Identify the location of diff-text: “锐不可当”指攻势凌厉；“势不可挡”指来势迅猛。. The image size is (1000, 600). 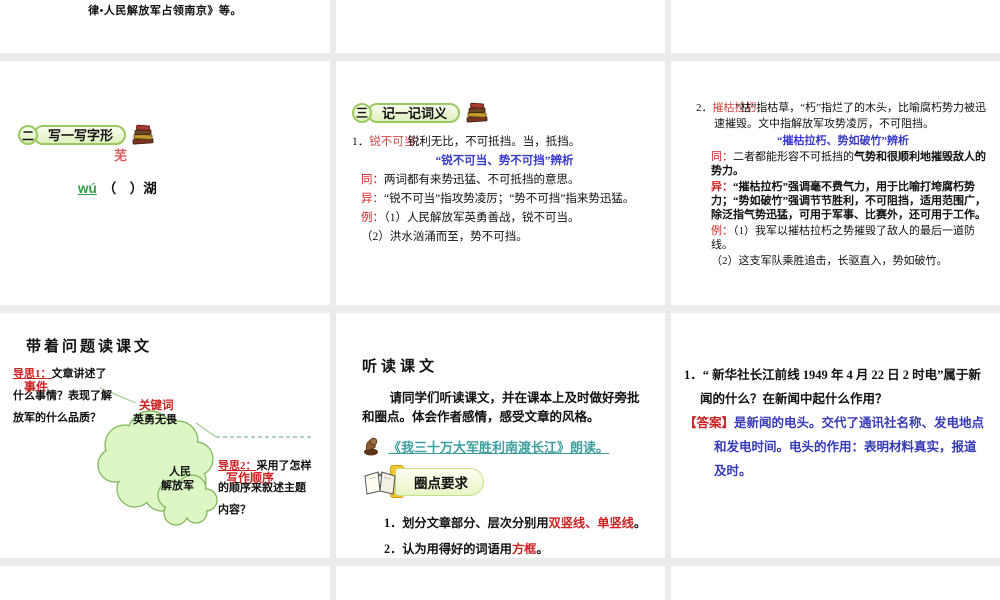
(509, 199).